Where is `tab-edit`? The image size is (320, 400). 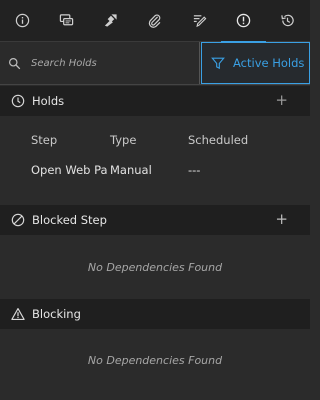 tab-edit is located at coordinates (199, 21).